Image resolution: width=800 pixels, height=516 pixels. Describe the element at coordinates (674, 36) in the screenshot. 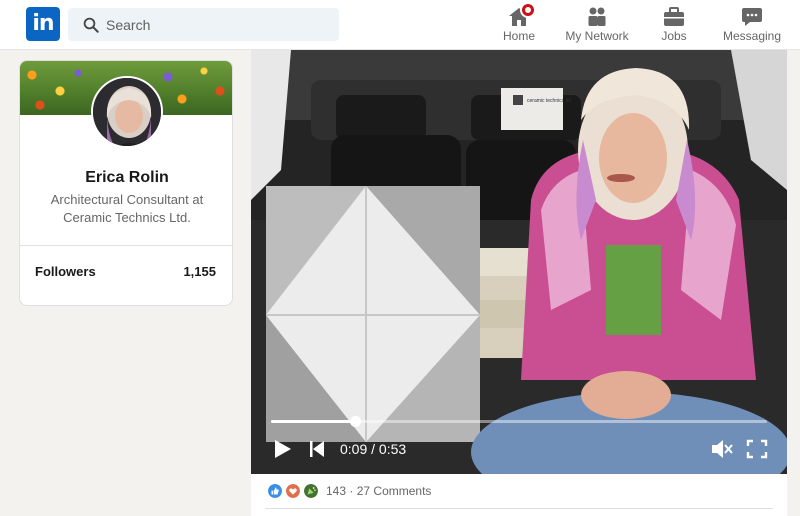

I see `nav-jobs-label: Jobs` at that location.